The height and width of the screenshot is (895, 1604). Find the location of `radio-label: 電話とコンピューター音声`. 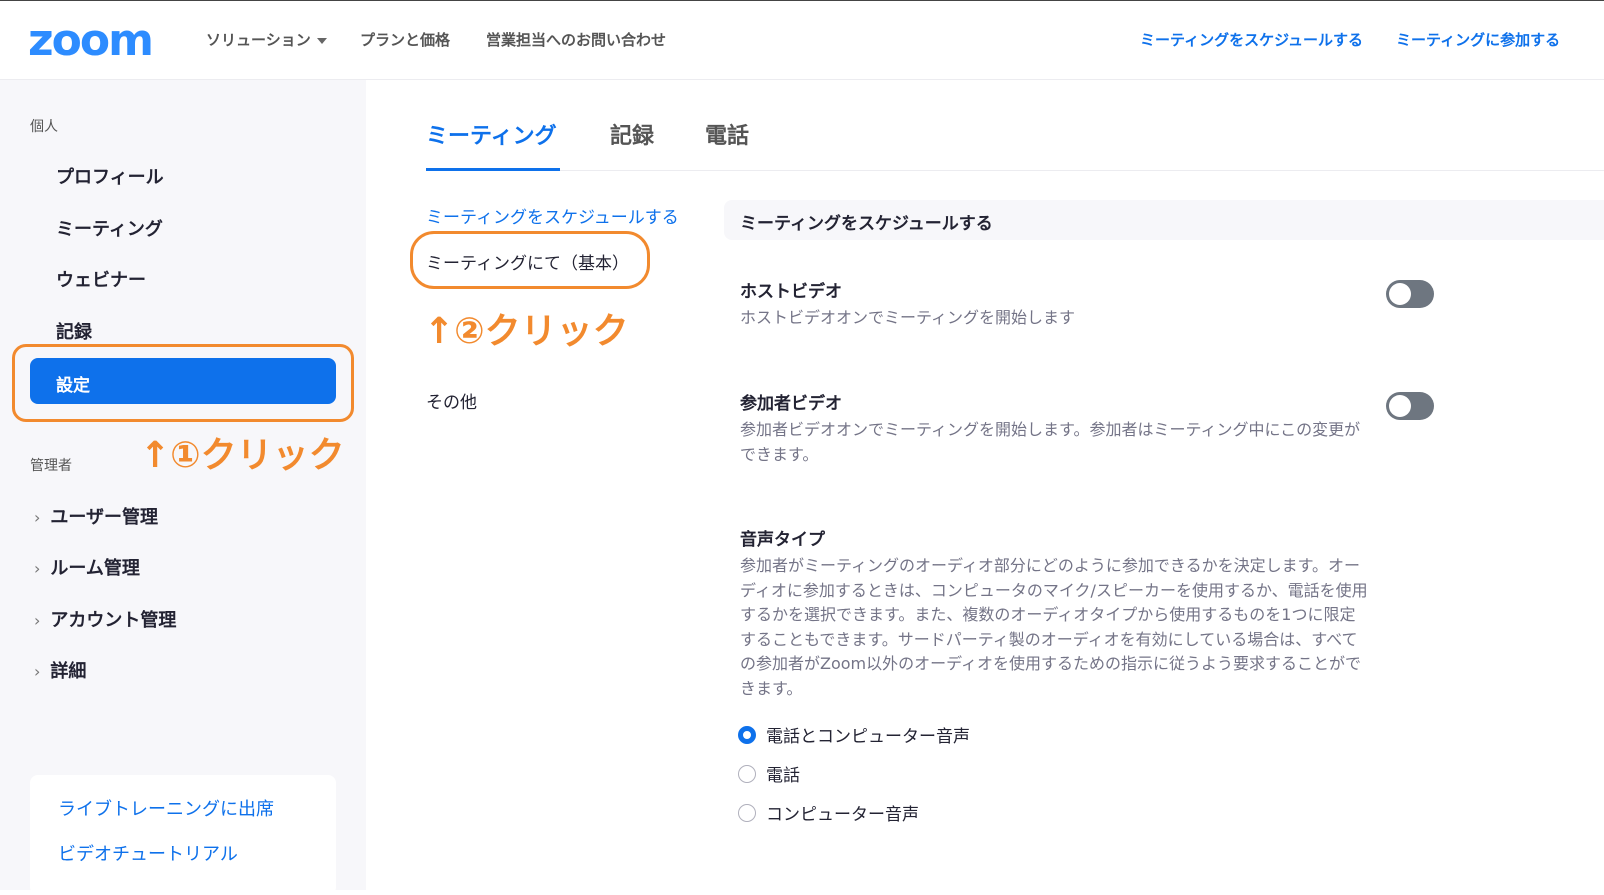

radio-label: 電話とコンピューター音声 is located at coordinates (868, 737).